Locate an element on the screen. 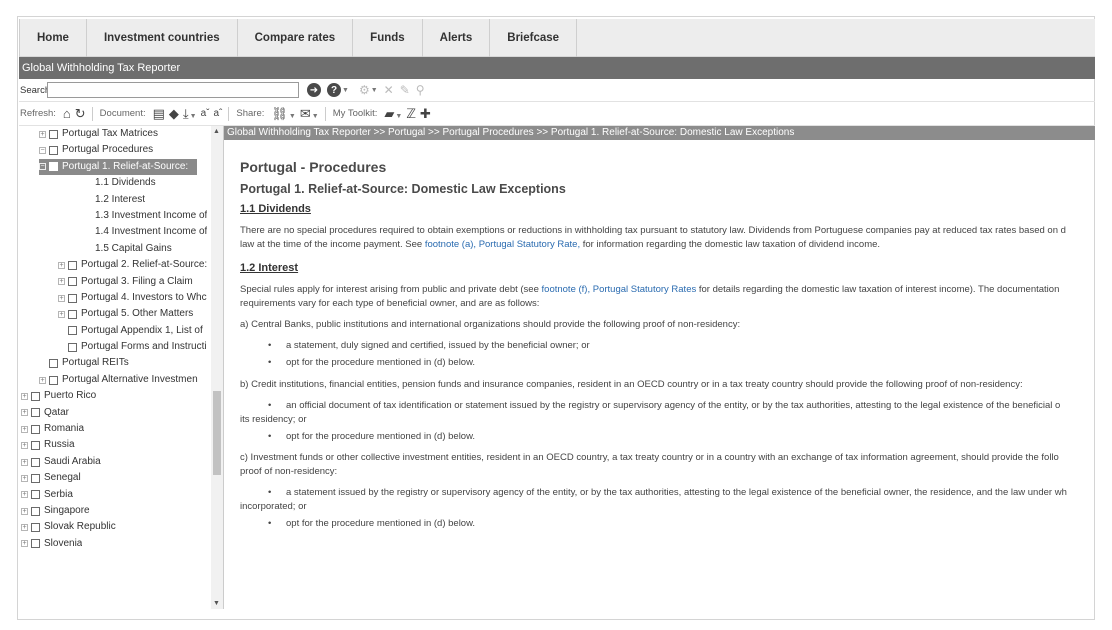 The height and width of the screenshot is (630, 1112). tree-scrollbar: ▲ ▼ is located at coordinates (217, 367).